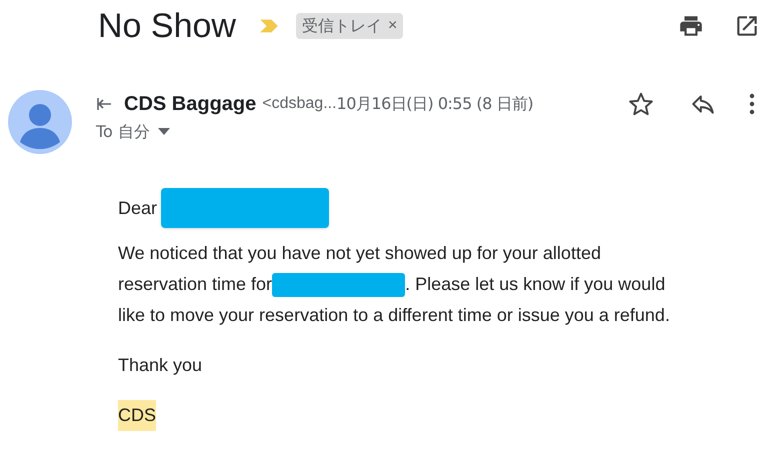  What do you see at coordinates (535, 284) in the screenshot?
I see `paragraph-line: . Please let us know if you would` at bounding box center [535, 284].